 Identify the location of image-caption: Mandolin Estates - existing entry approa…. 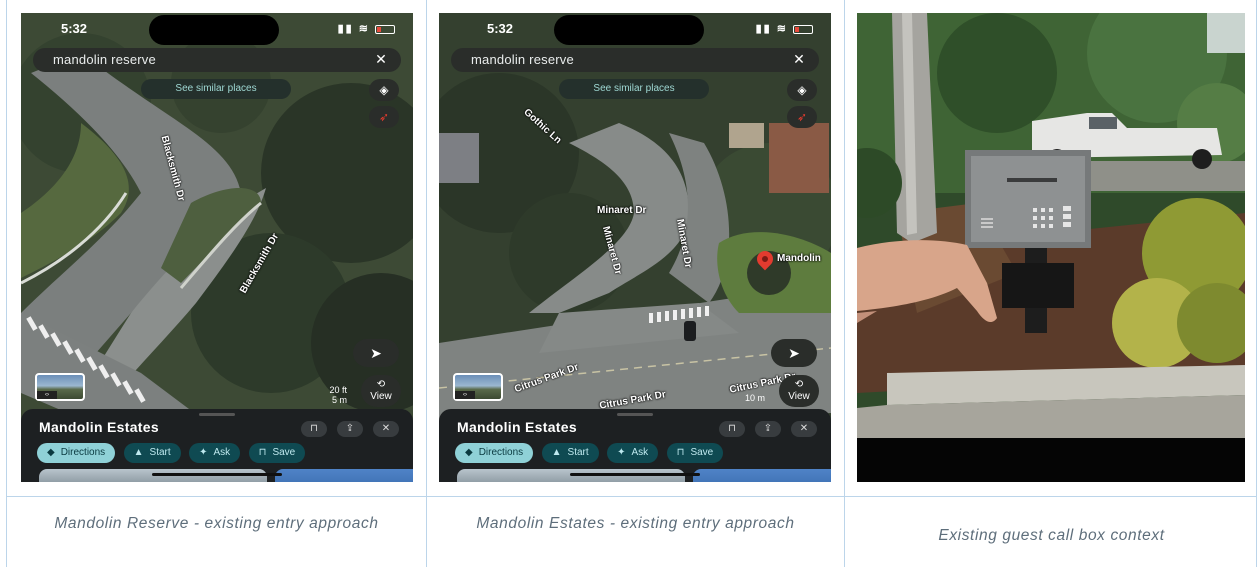
(635, 523).